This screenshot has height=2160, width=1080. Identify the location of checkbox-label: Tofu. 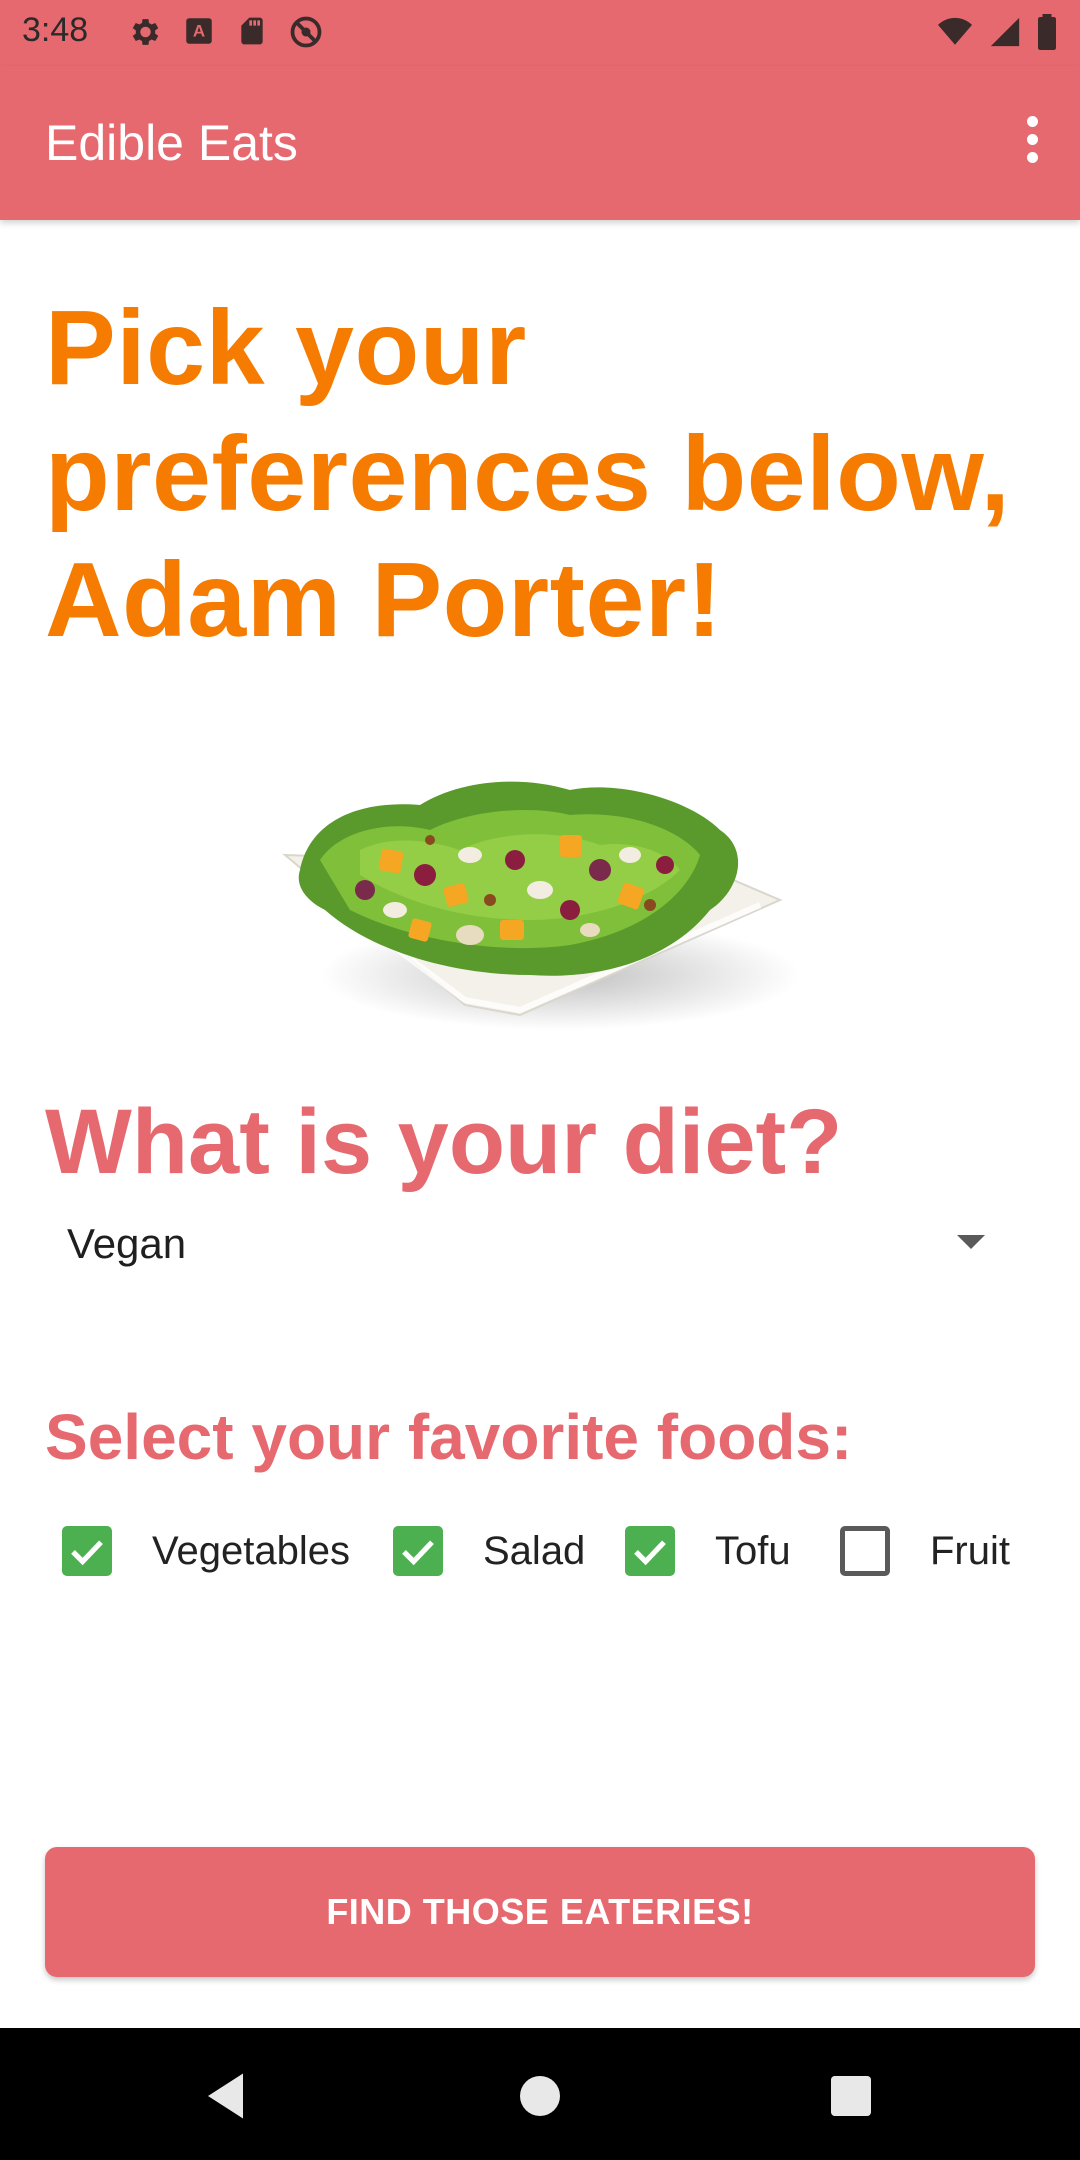
(753, 1550).